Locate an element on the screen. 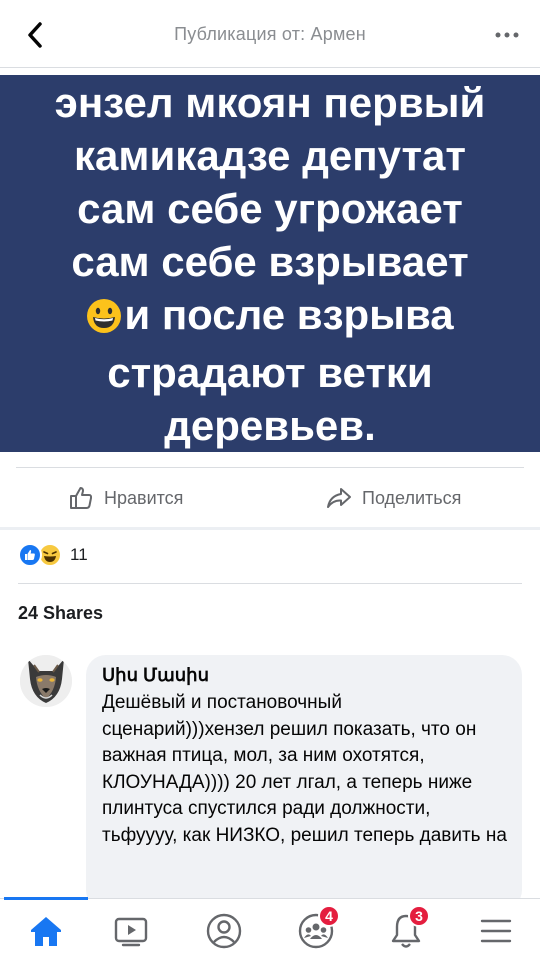 The width and height of the screenshot is (540, 960). post-line: и после взрыва is located at coordinates (289, 314).